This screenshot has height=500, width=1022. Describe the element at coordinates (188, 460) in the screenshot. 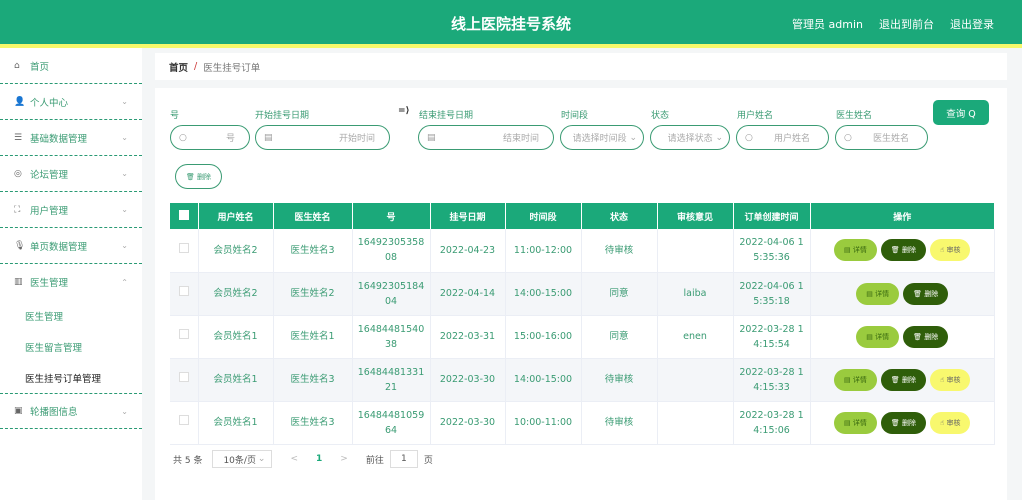

I see `total-count: 共 5 条` at that location.